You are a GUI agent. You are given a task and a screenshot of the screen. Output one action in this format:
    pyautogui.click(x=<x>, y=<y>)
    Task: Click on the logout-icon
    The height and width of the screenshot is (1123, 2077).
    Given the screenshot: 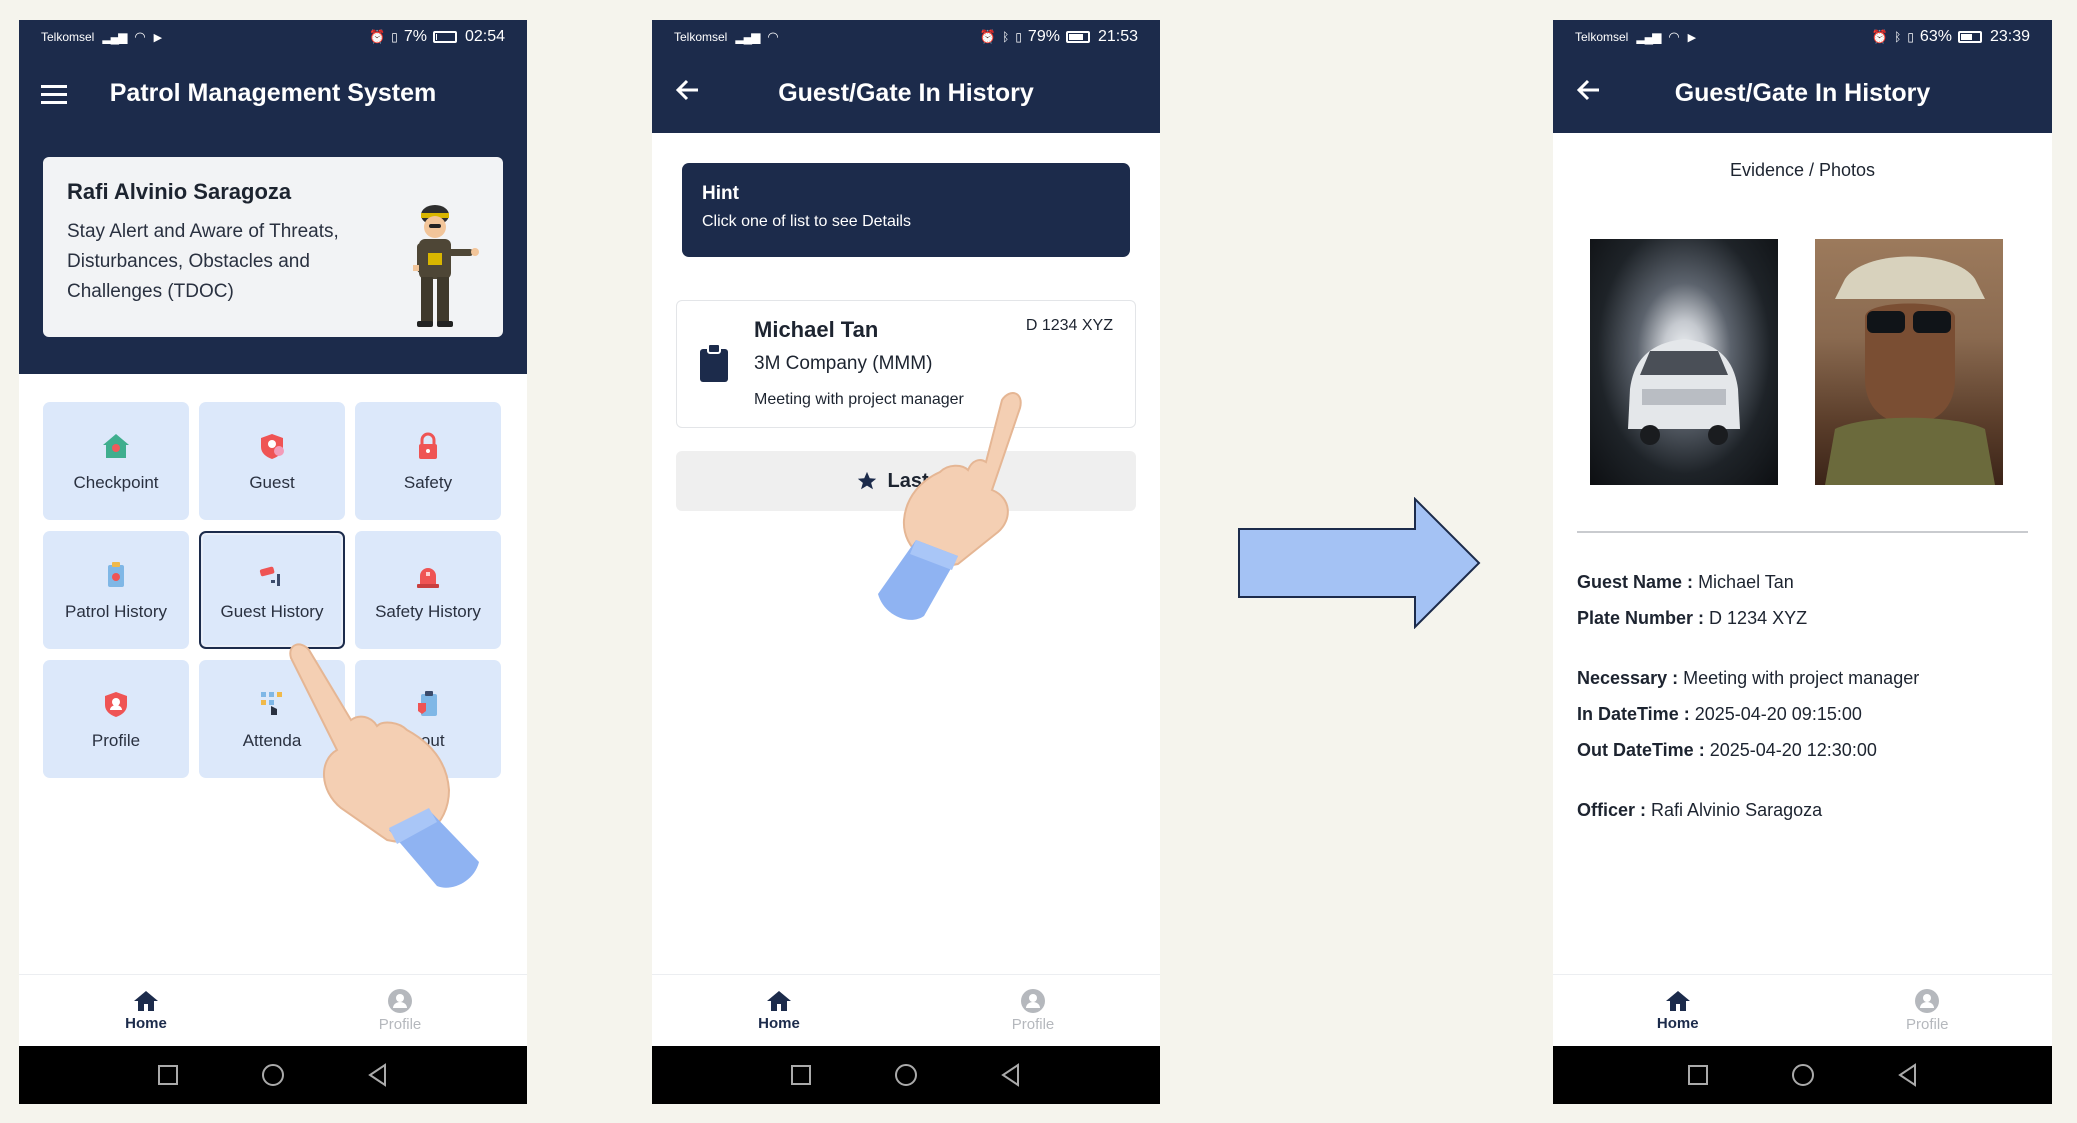 What is the action you would take?
    pyautogui.click(x=428, y=704)
    